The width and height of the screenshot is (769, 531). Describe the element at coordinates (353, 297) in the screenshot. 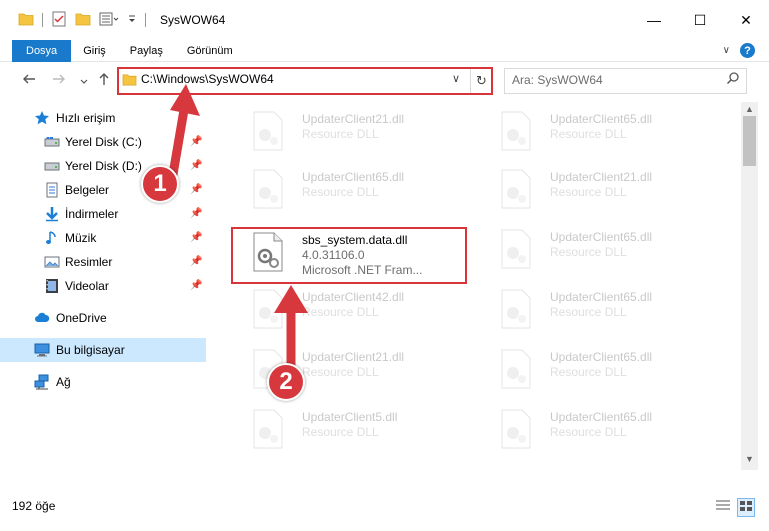

I see `file-name: UpdaterClient42.dll` at that location.